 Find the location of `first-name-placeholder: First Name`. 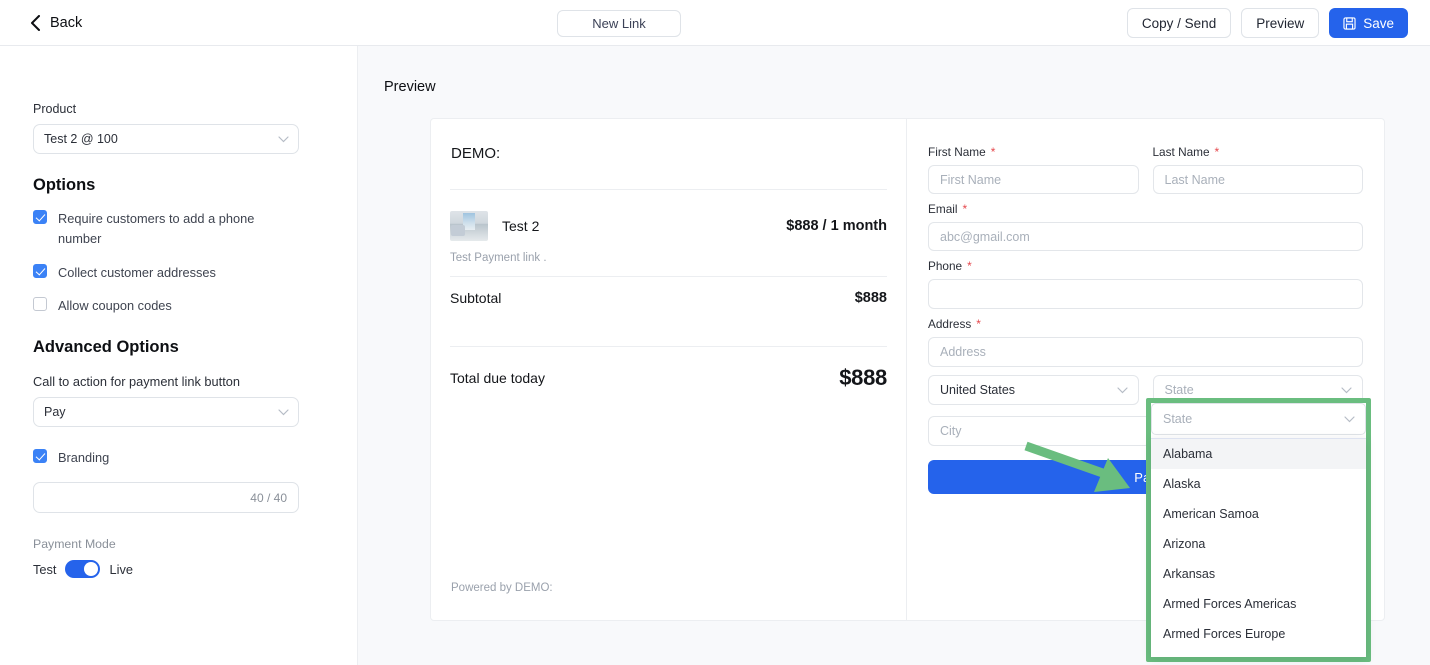

first-name-placeholder: First Name is located at coordinates (971, 179).